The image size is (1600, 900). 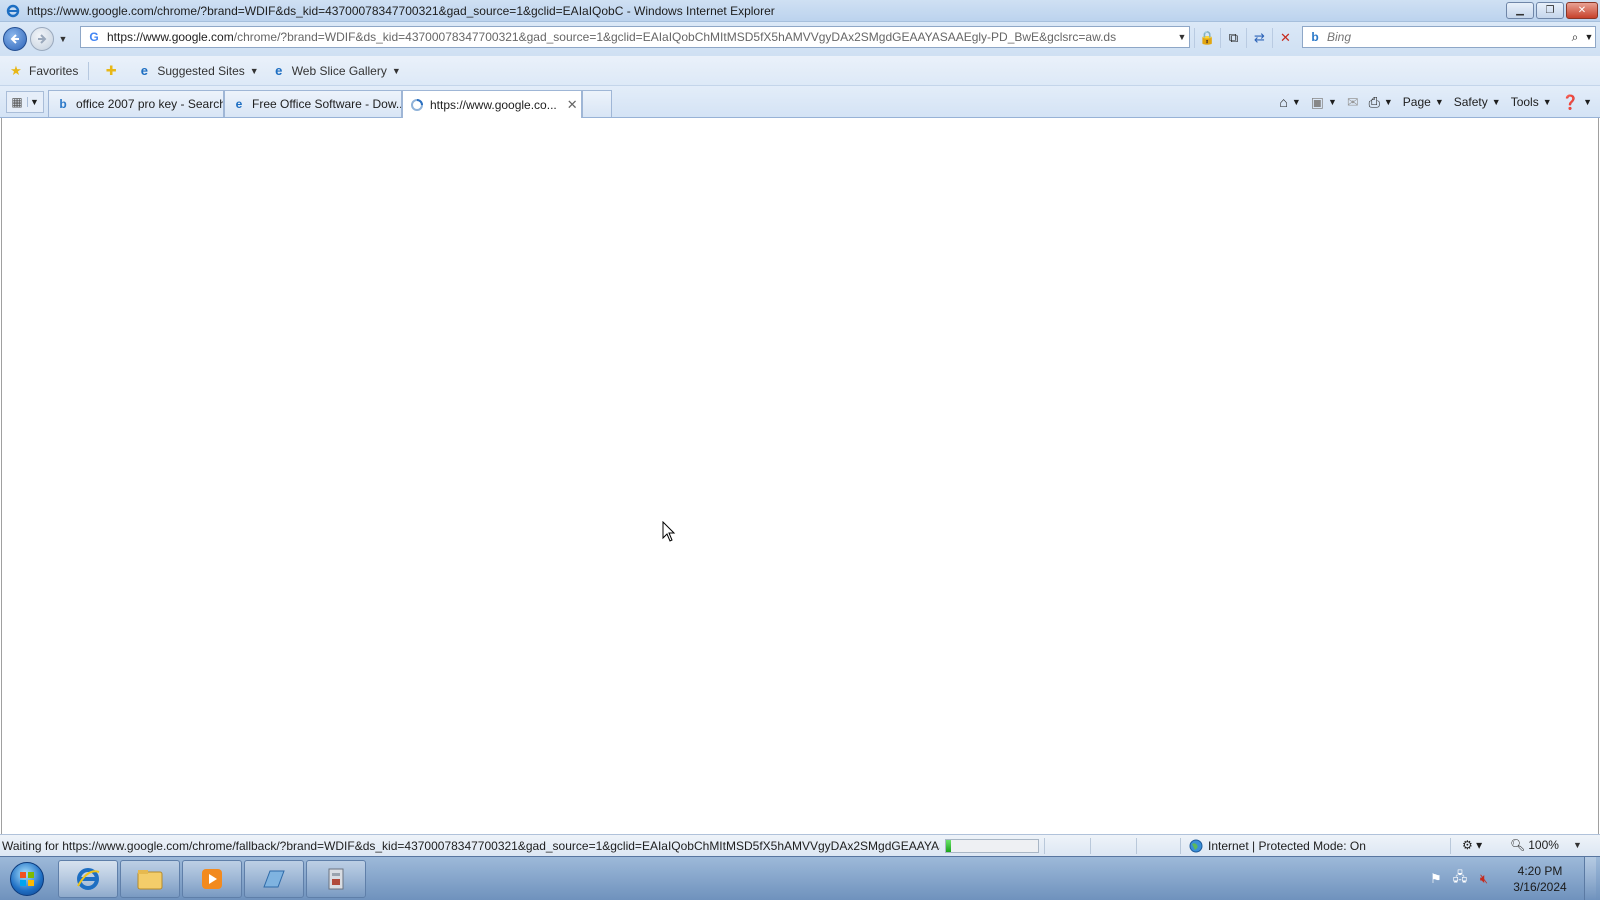 I want to click on favorites-button: ★ Favorites, so click(x=43, y=71).